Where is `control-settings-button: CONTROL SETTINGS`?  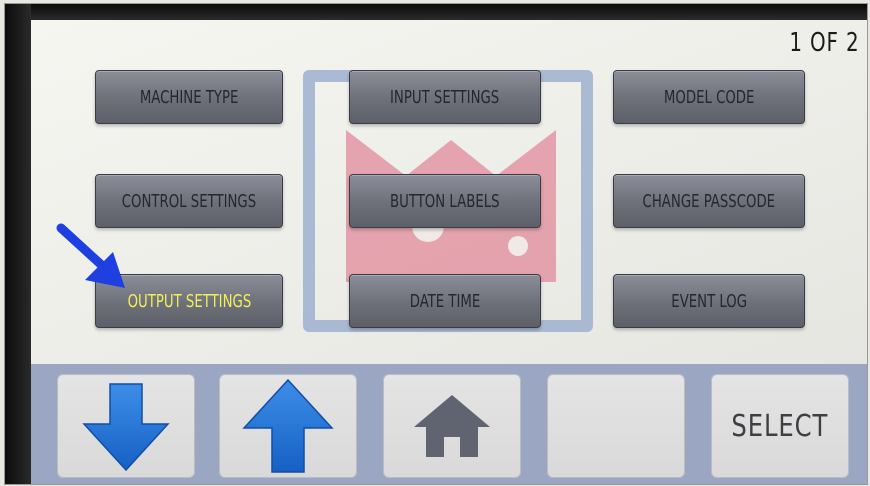
control-settings-button: CONTROL SETTINGS is located at coordinates (189, 201).